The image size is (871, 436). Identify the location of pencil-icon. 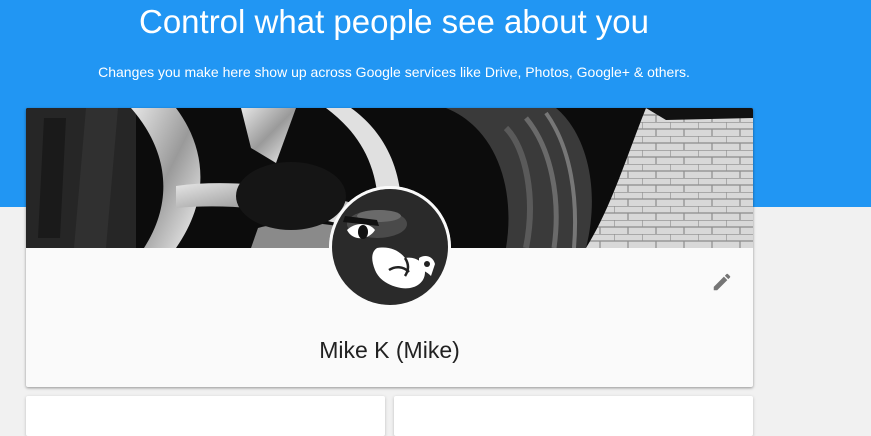
(722, 282).